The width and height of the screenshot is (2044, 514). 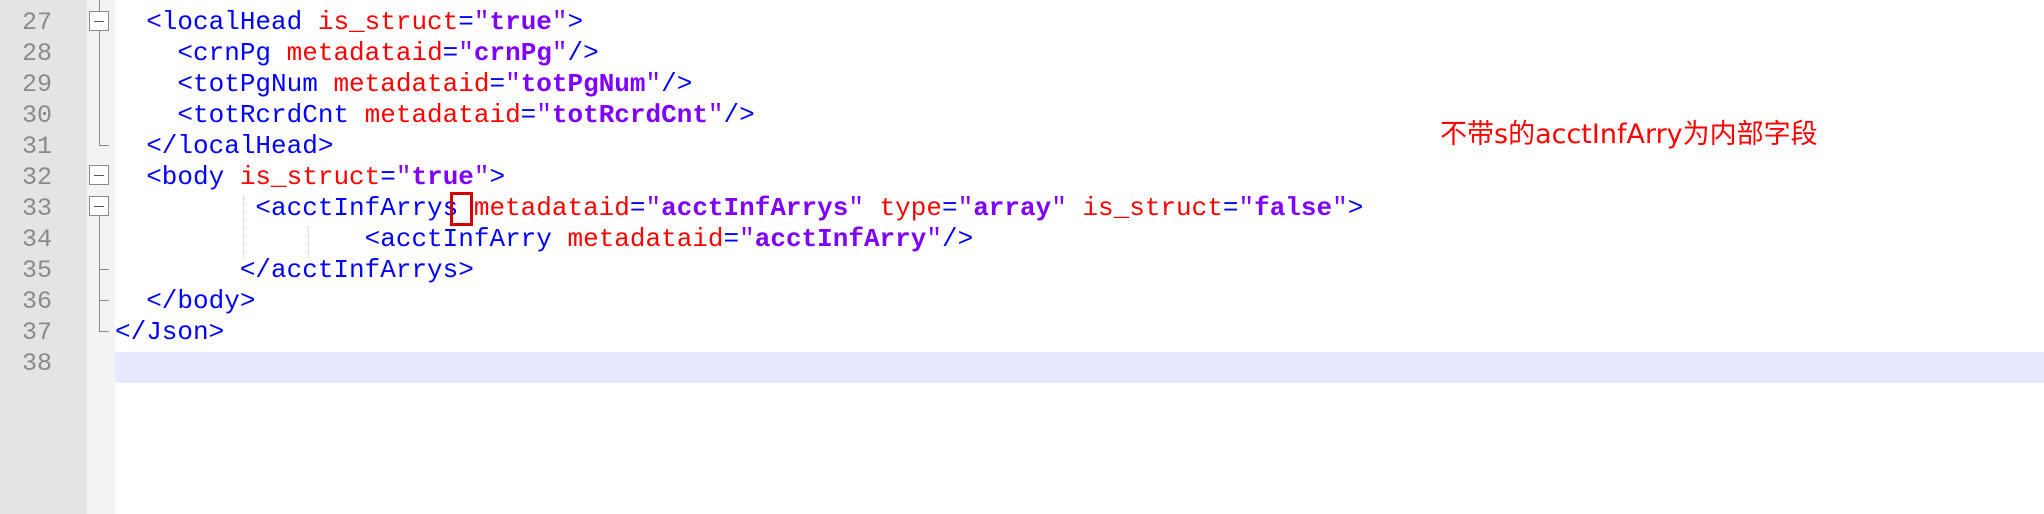 I want to click on code-line: <body is_struct="true">, so click(x=310, y=177).